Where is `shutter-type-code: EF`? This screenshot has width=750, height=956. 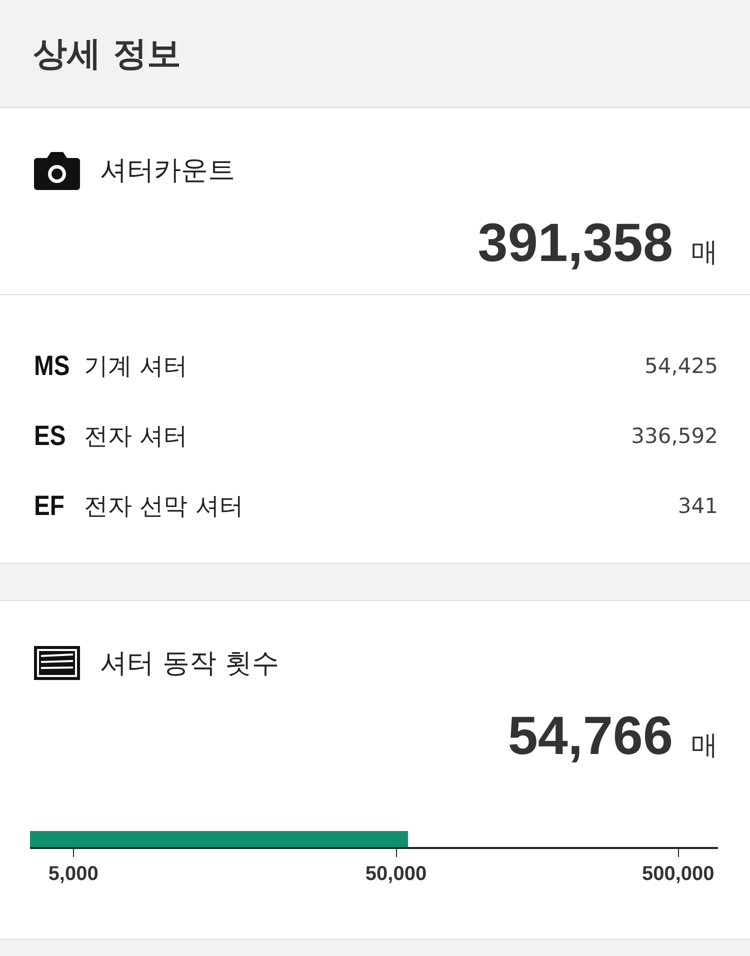
shutter-type-code: EF is located at coordinates (50, 506).